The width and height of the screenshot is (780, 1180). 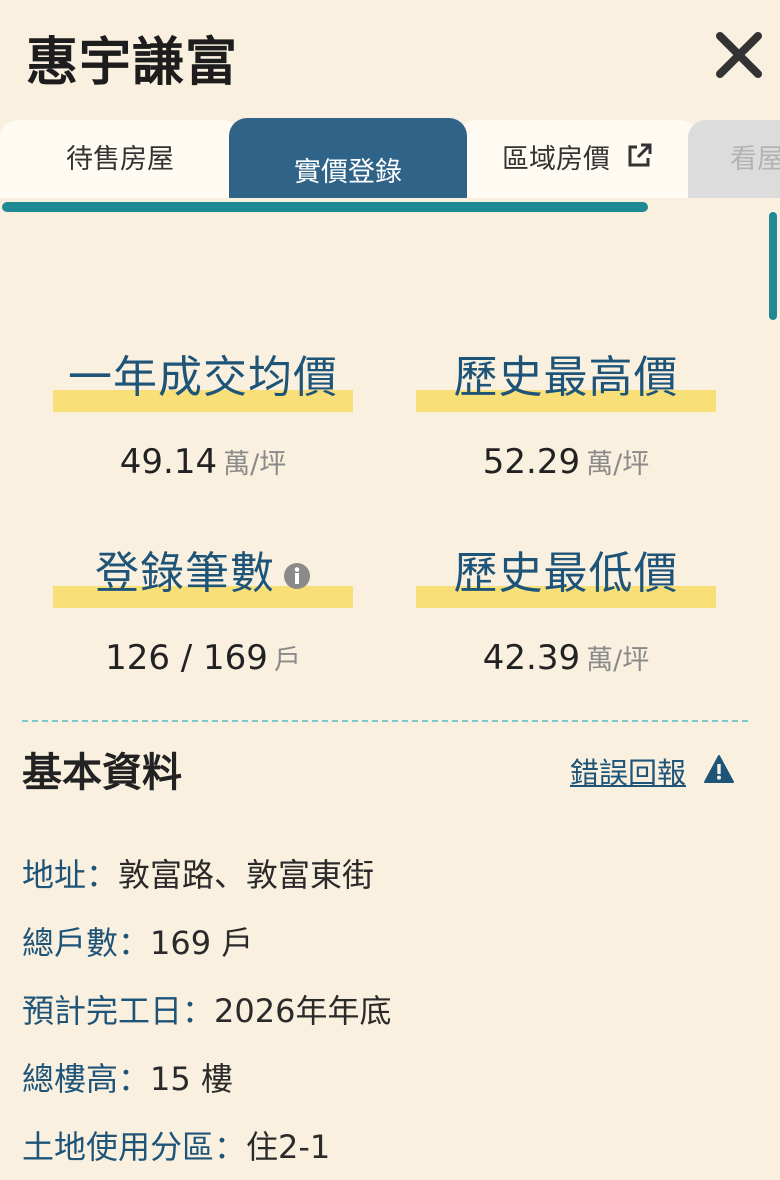 I want to click on tab-area-price: 區域房價, so click(x=578, y=159).